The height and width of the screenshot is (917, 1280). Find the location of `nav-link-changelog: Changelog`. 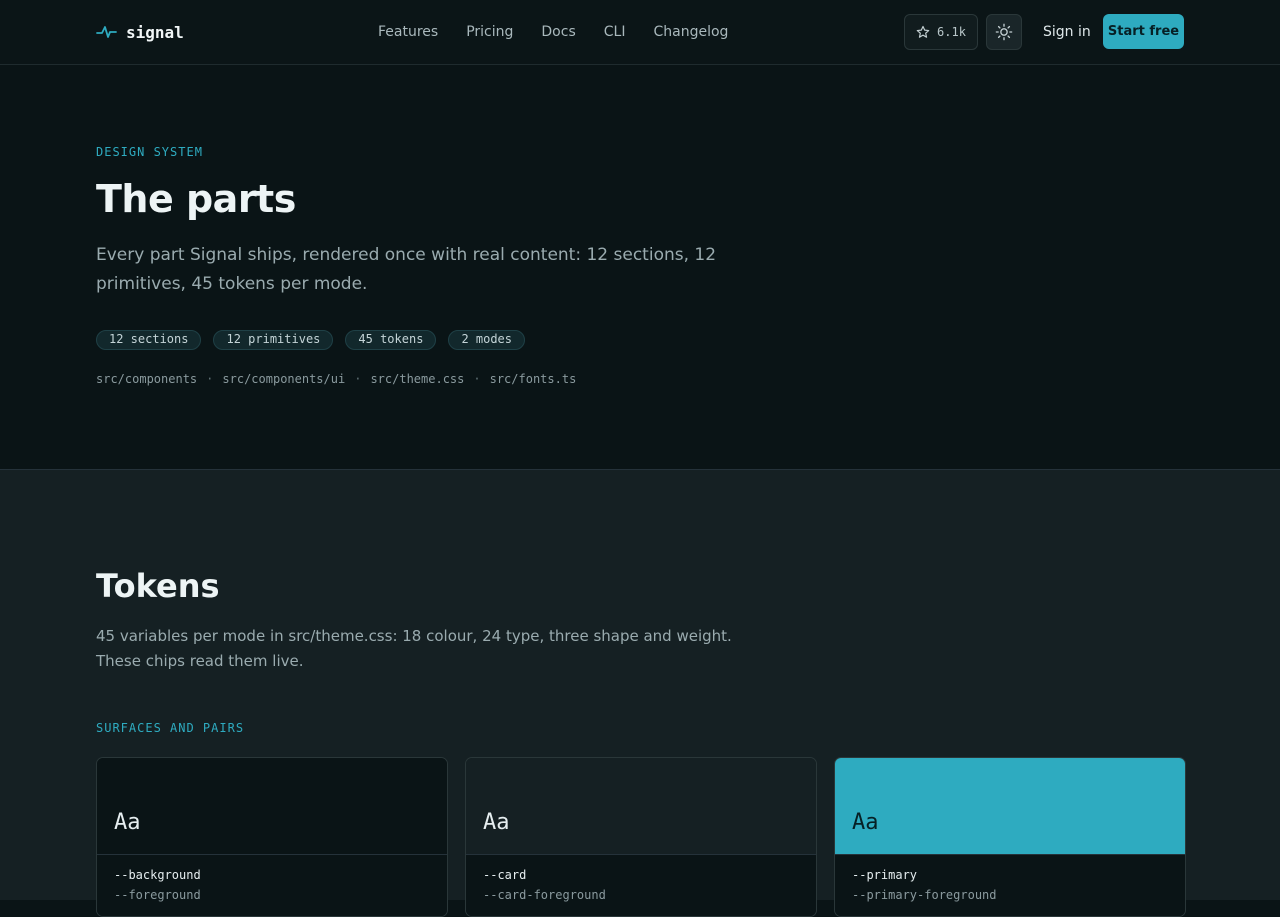

nav-link-changelog: Changelog is located at coordinates (690, 32).